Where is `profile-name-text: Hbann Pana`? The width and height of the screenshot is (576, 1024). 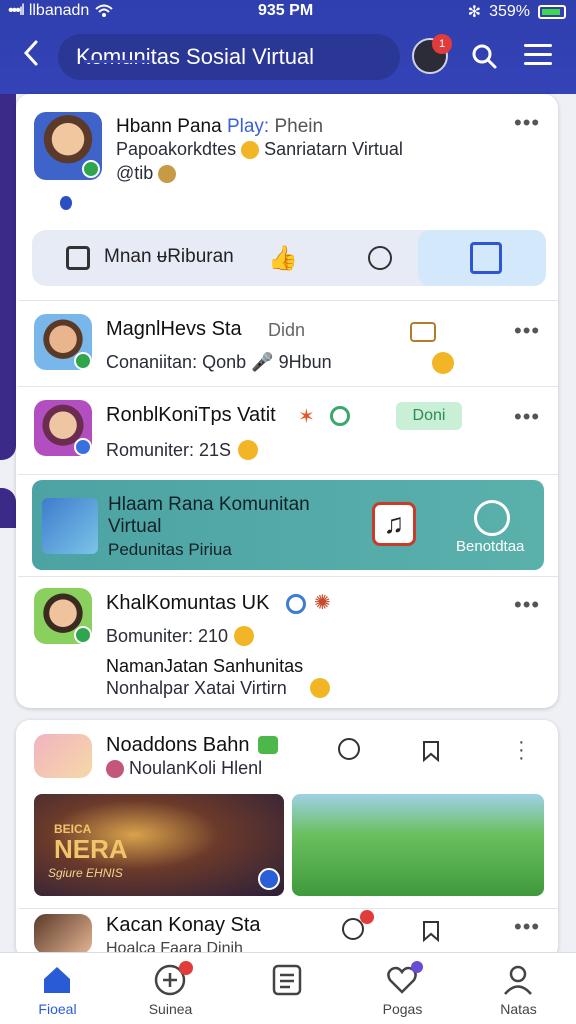 profile-name-text: Hbann Pana is located at coordinates (169, 126).